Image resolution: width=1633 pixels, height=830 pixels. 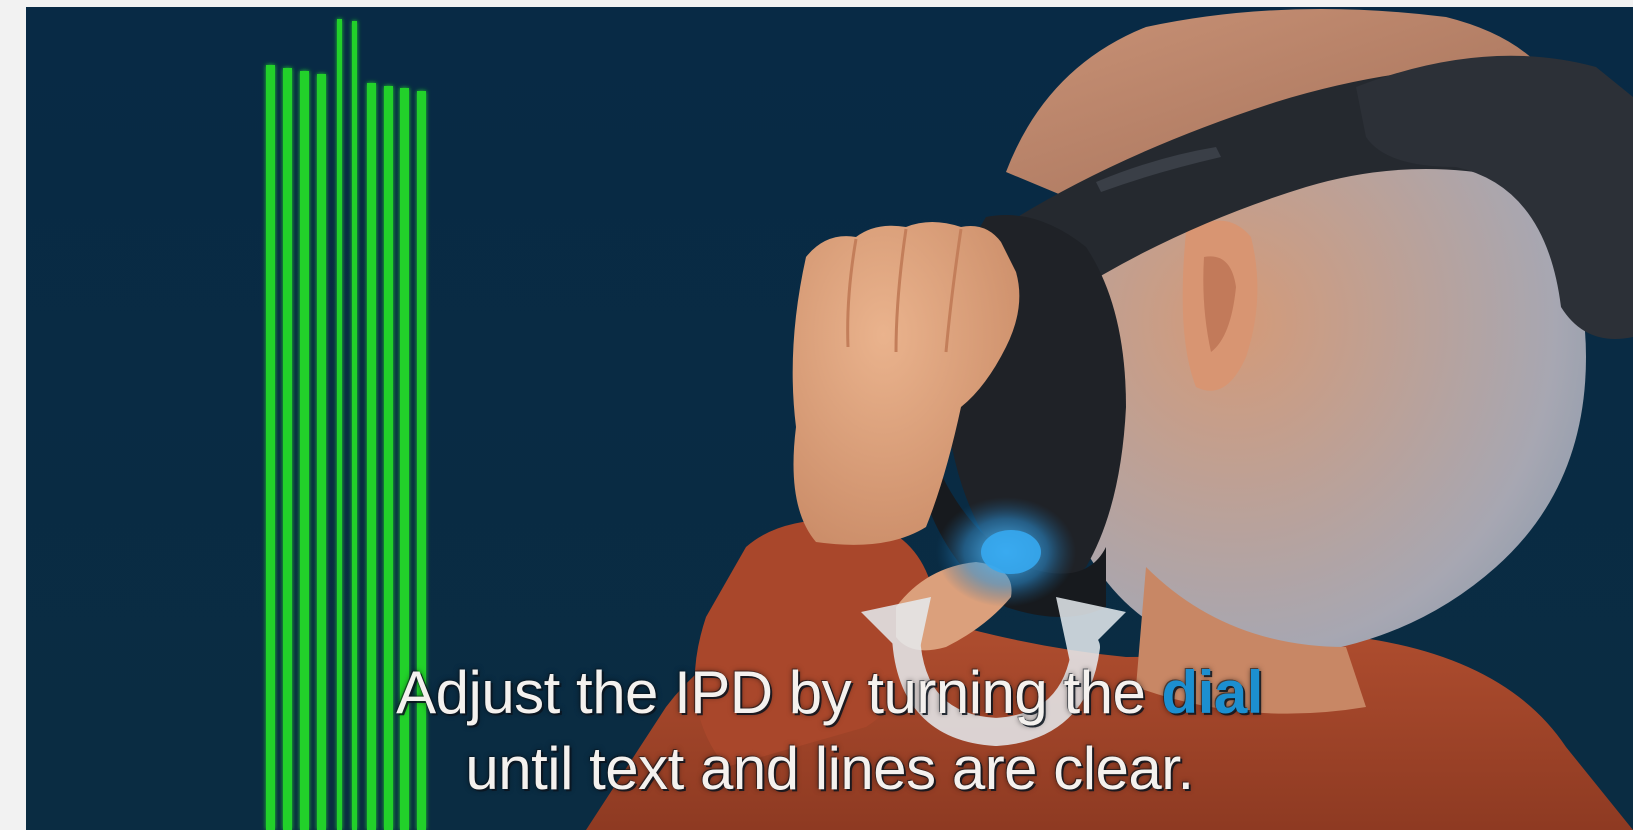 What do you see at coordinates (1011, 552) in the screenshot?
I see `dial` at bounding box center [1011, 552].